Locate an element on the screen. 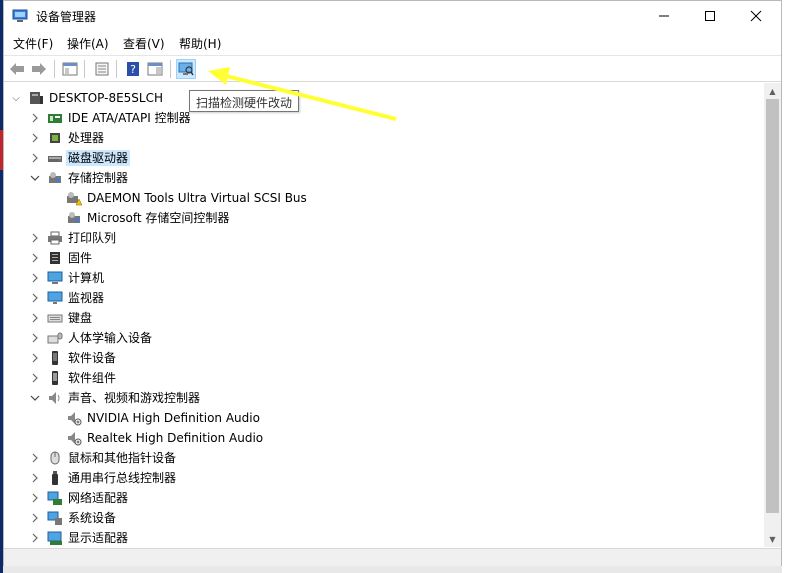  properties-button is located at coordinates (102, 69).